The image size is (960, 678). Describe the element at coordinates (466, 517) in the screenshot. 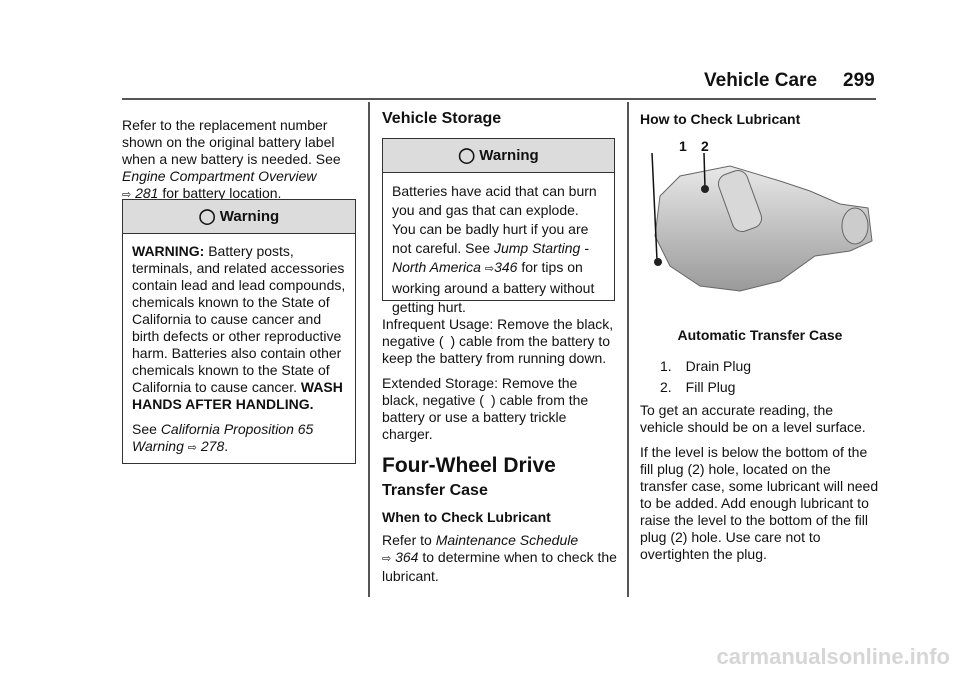

I see `sub-subheading: When to Check Lubricant` at that location.